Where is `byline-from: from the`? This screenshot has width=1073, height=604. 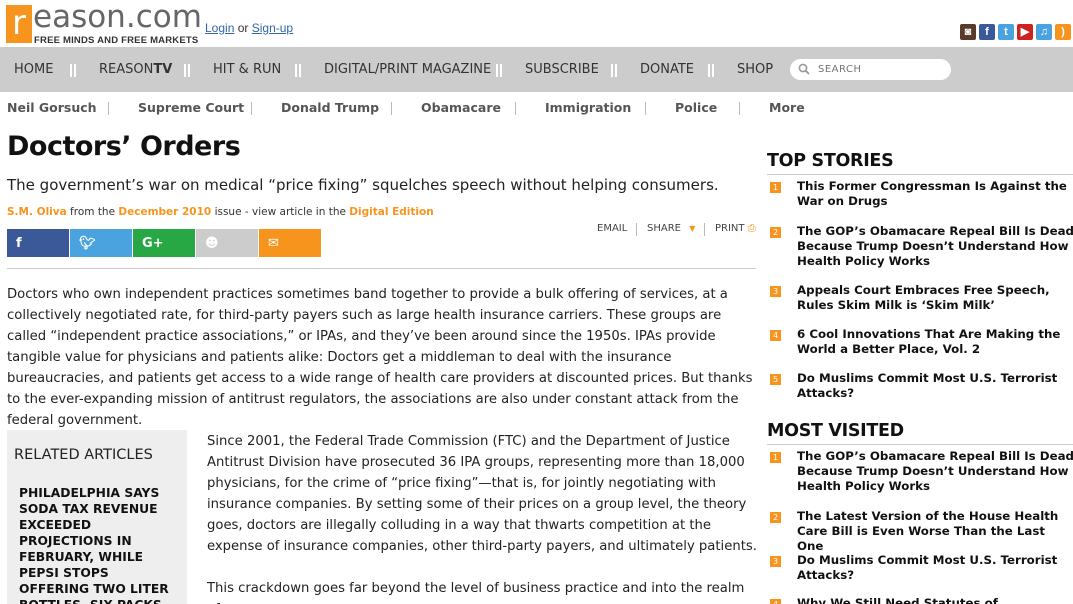
byline-from: from the is located at coordinates (93, 212).